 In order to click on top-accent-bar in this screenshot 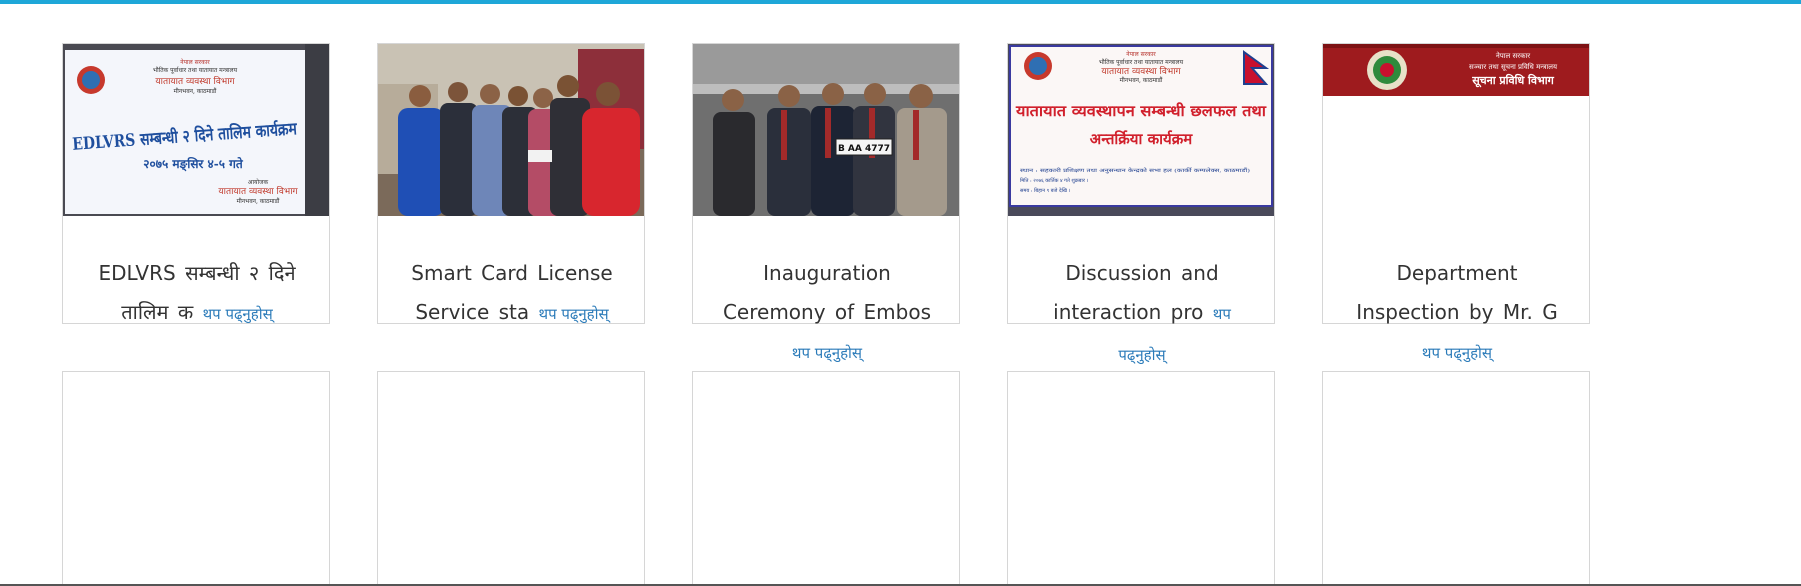, I will do `click(900, 2)`.